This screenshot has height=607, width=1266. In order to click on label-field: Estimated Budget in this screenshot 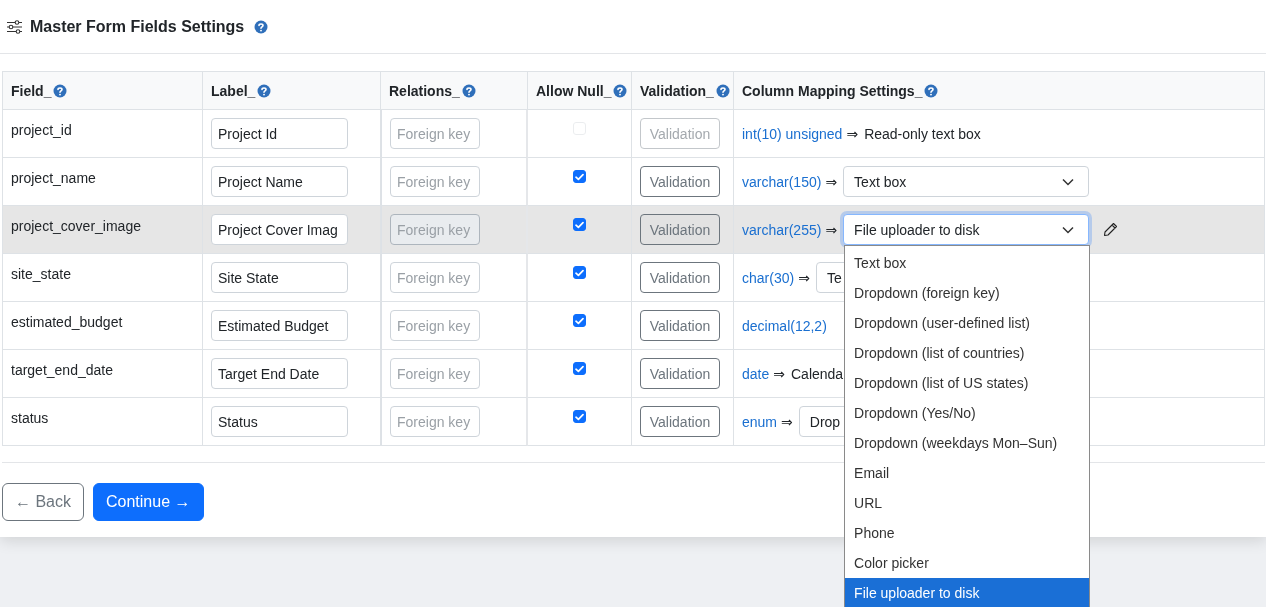, I will do `click(279, 325)`.